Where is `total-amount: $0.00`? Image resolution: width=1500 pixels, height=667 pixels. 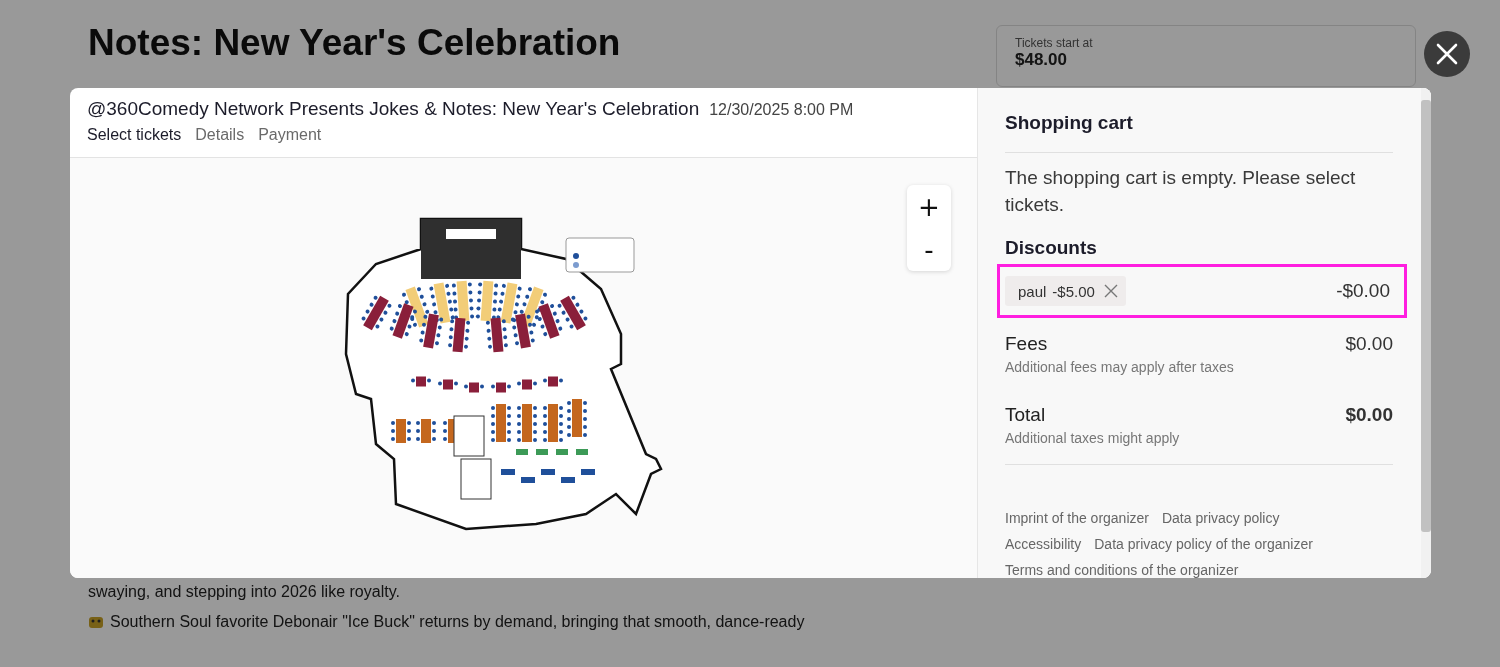 total-amount: $0.00 is located at coordinates (1369, 415).